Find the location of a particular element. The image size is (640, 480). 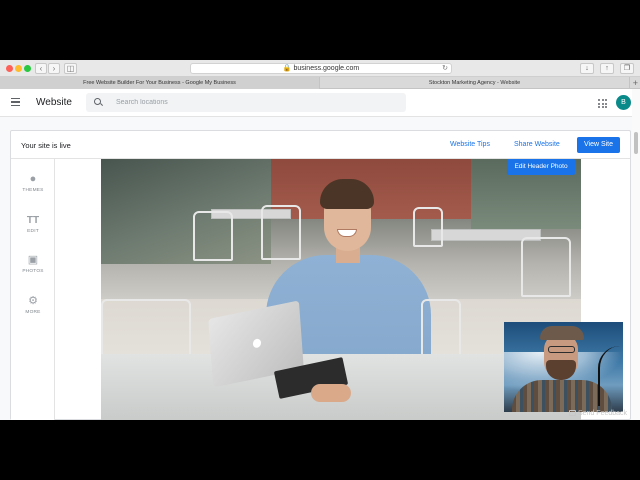

website-tips-button: Website Tips is located at coordinates (470, 144).